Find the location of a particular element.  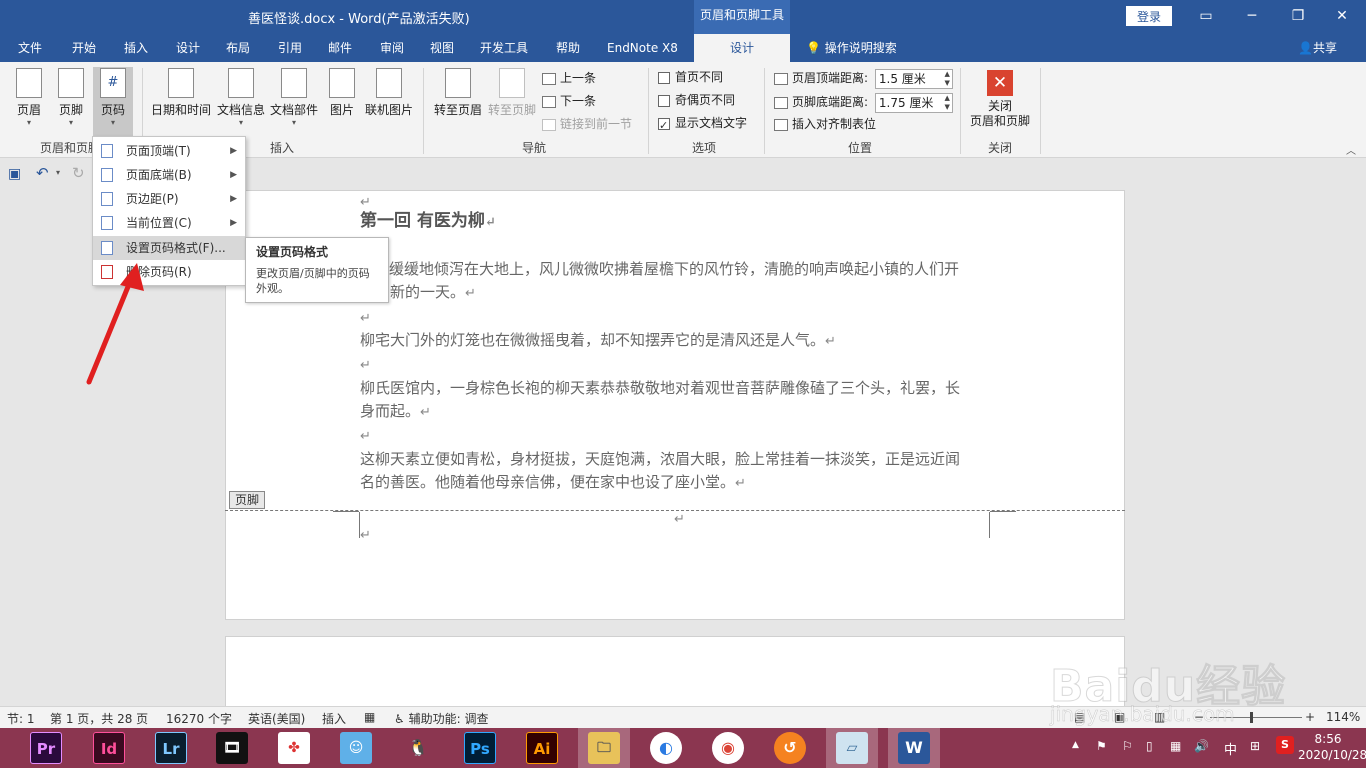

chrome-icon: ◉ is located at coordinates (728, 748).